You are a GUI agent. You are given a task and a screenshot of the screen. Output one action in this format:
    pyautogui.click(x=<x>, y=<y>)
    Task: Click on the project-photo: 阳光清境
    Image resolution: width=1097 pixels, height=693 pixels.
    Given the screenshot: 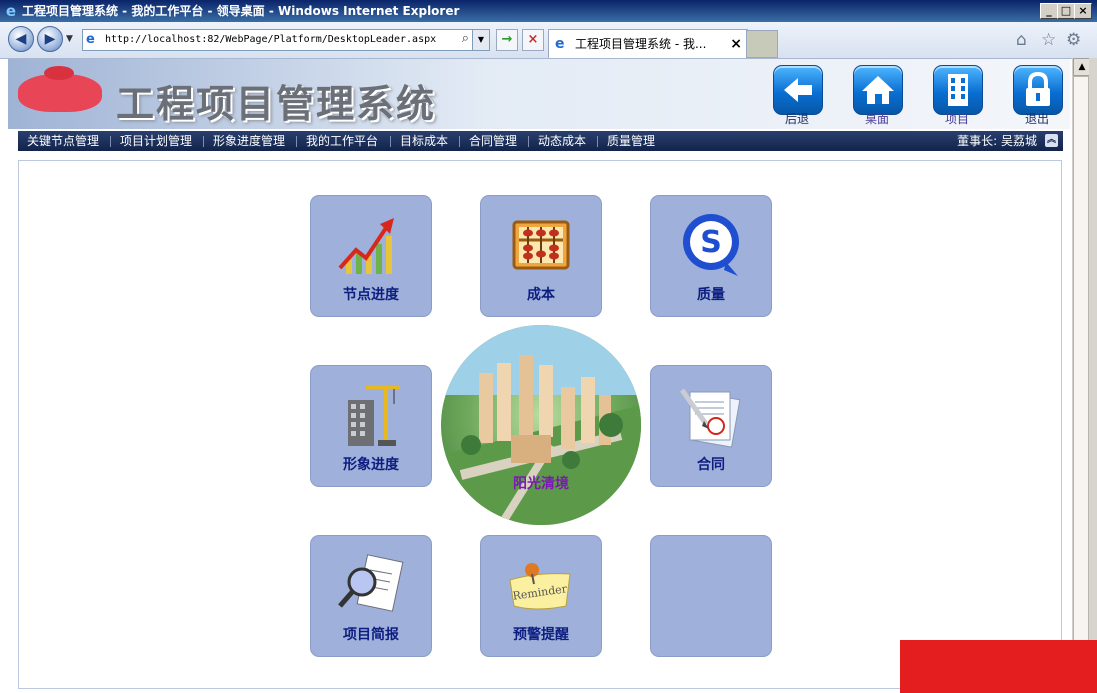 What is the action you would take?
    pyautogui.click(x=541, y=425)
    